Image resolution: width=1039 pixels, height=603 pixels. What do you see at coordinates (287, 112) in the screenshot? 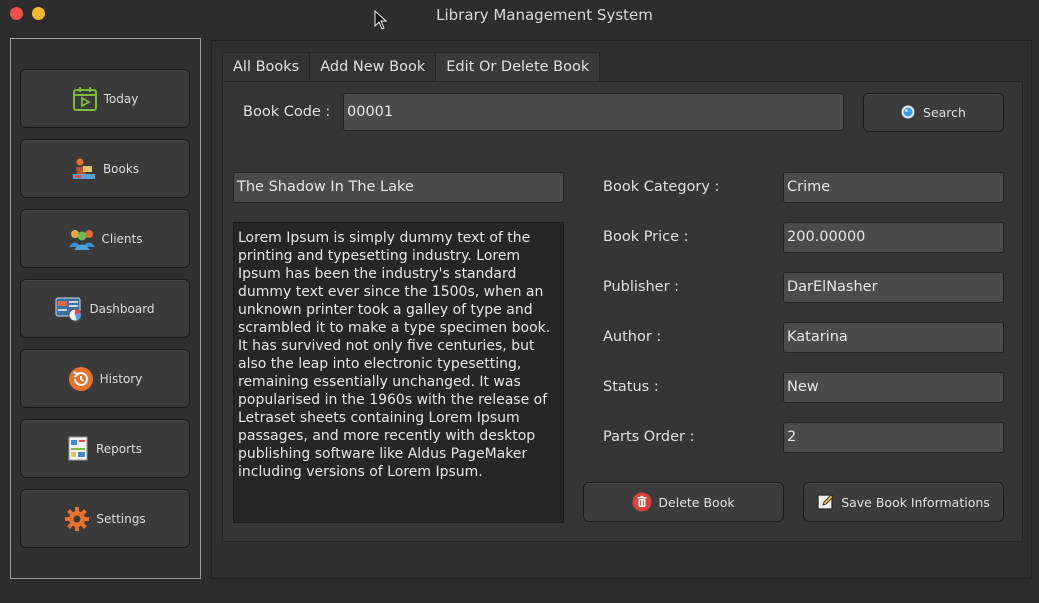
I see `book-code-label: Book Code :` at bounding box center [287, 112].